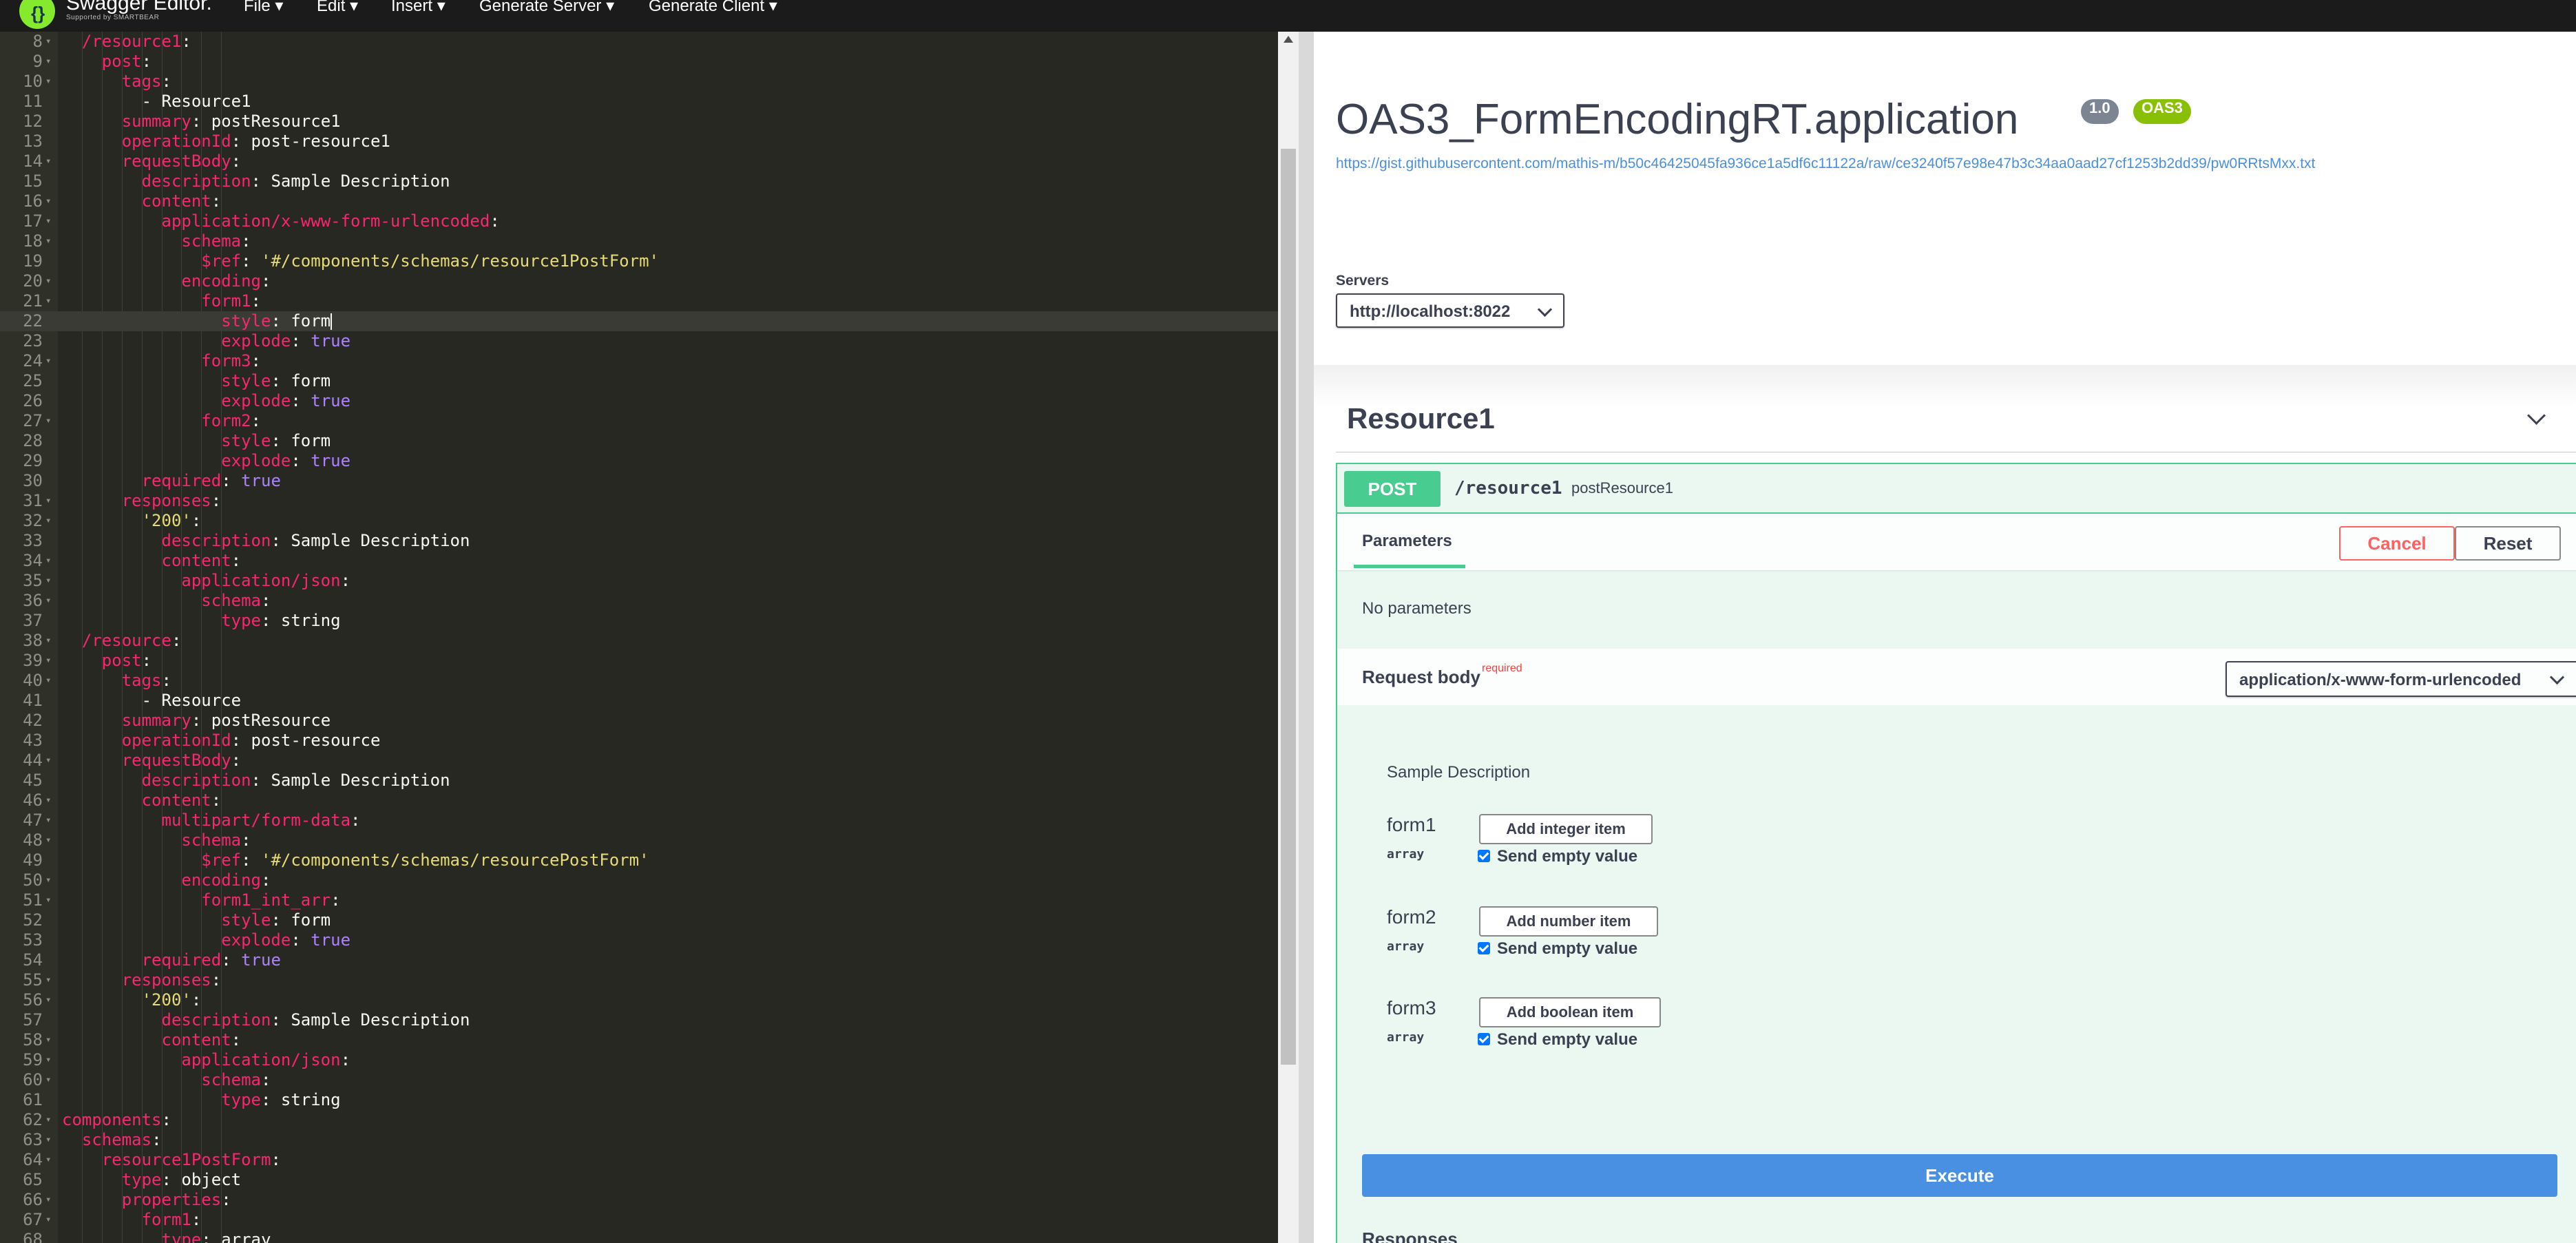  What do you see at coordinates (2508, 543) in the screenshot?
I see `reset-button: Reset` at bounding box center [2508, 543].